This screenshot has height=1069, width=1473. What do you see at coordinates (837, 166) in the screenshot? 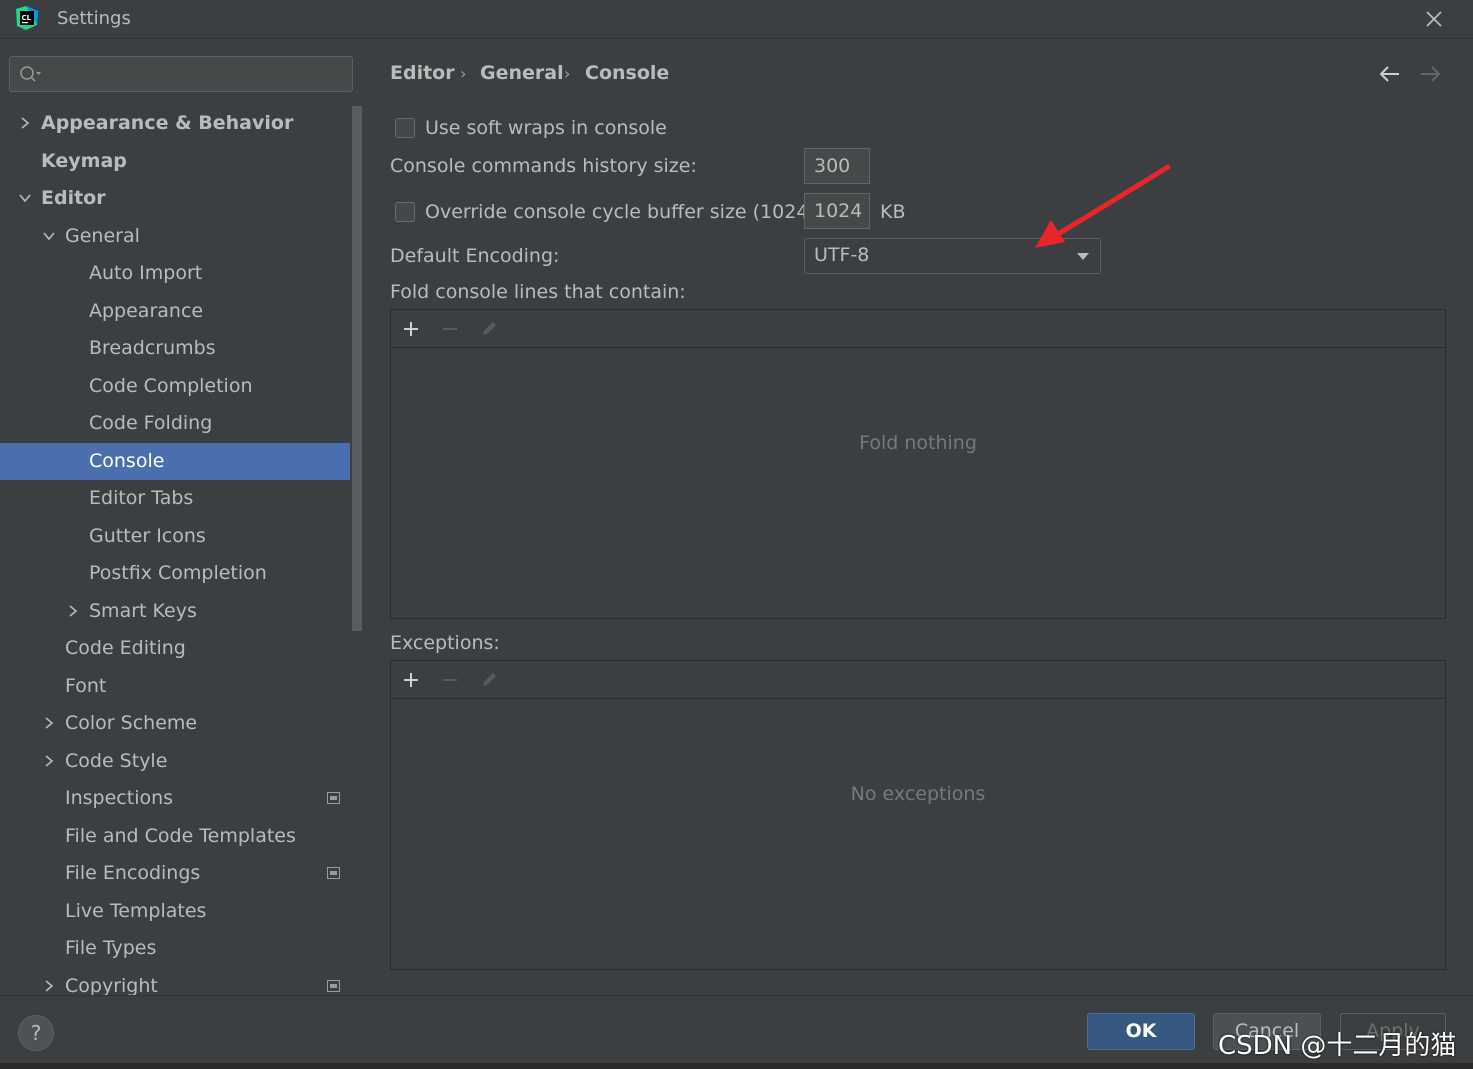
I see `history-size-field: 300` at bounding box center [837, 166].